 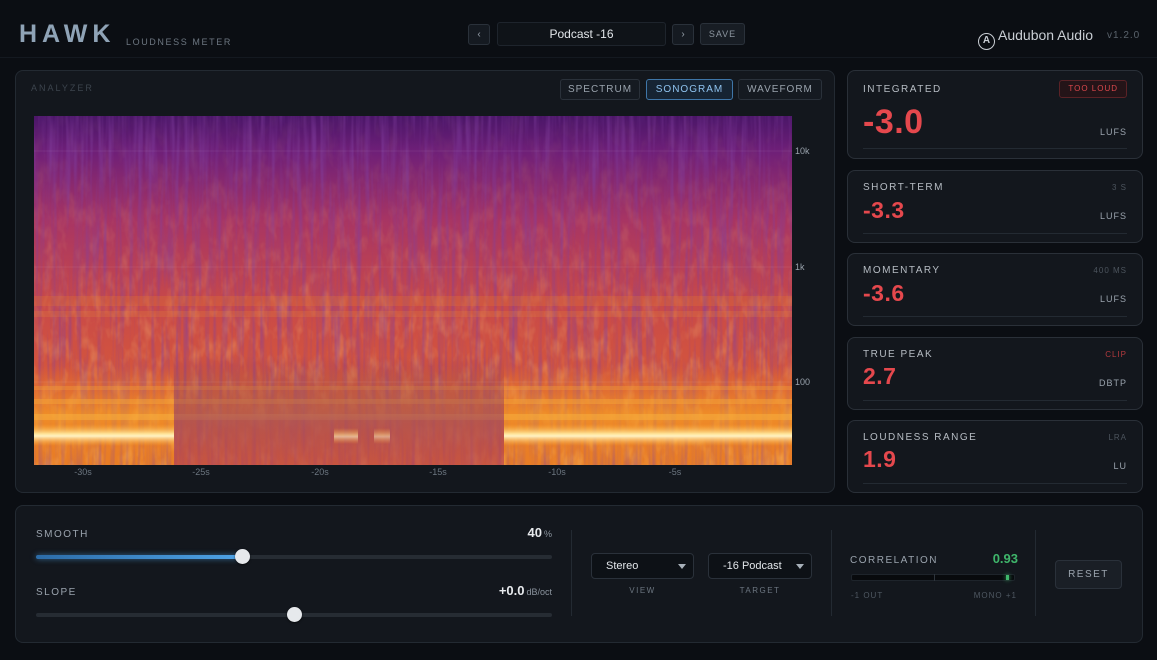 I want to click on analyzer-label: ANALYZER, so click(x=62, y=88).